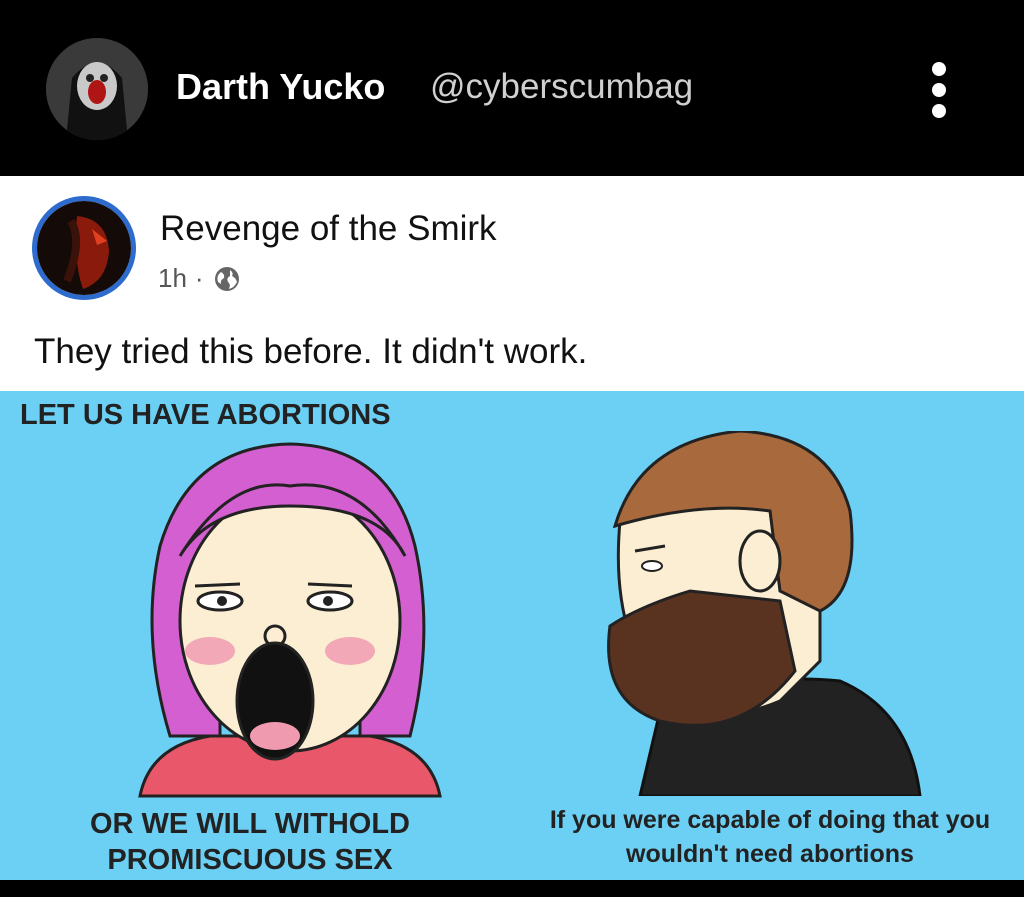 The image size is (1024, 897). Describe the element at coordinates (311, 351) in the screenshot. I see `post-caption: They tried this before. It didn't work.` at that location.